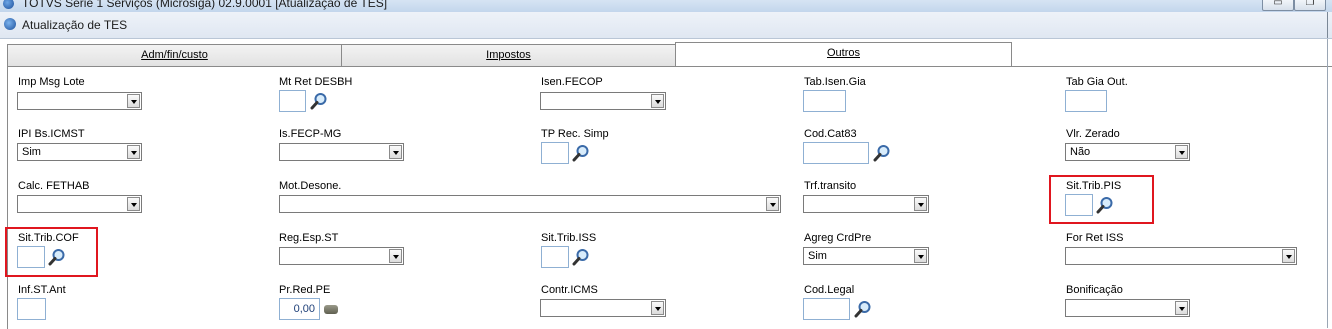  I want to click on calc-fethab-label: Calc. FETHAB, so click(54, 186).